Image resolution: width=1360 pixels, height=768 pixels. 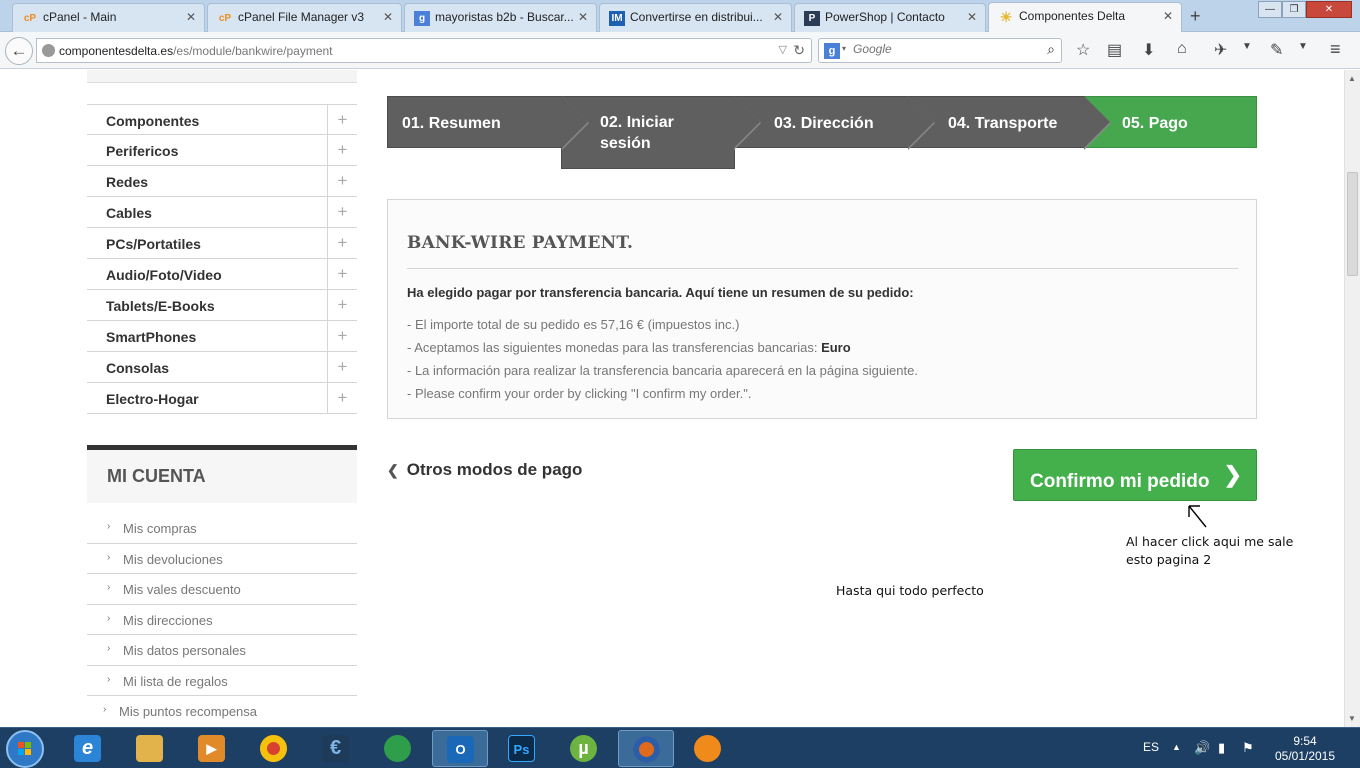 I want to click on taskbar-photoshop: Ps, so click(x=522, y=748).